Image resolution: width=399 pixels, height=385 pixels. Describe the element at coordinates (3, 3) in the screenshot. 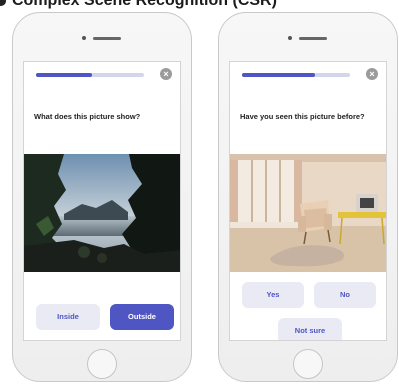

I see `bullet-icon` at that location.